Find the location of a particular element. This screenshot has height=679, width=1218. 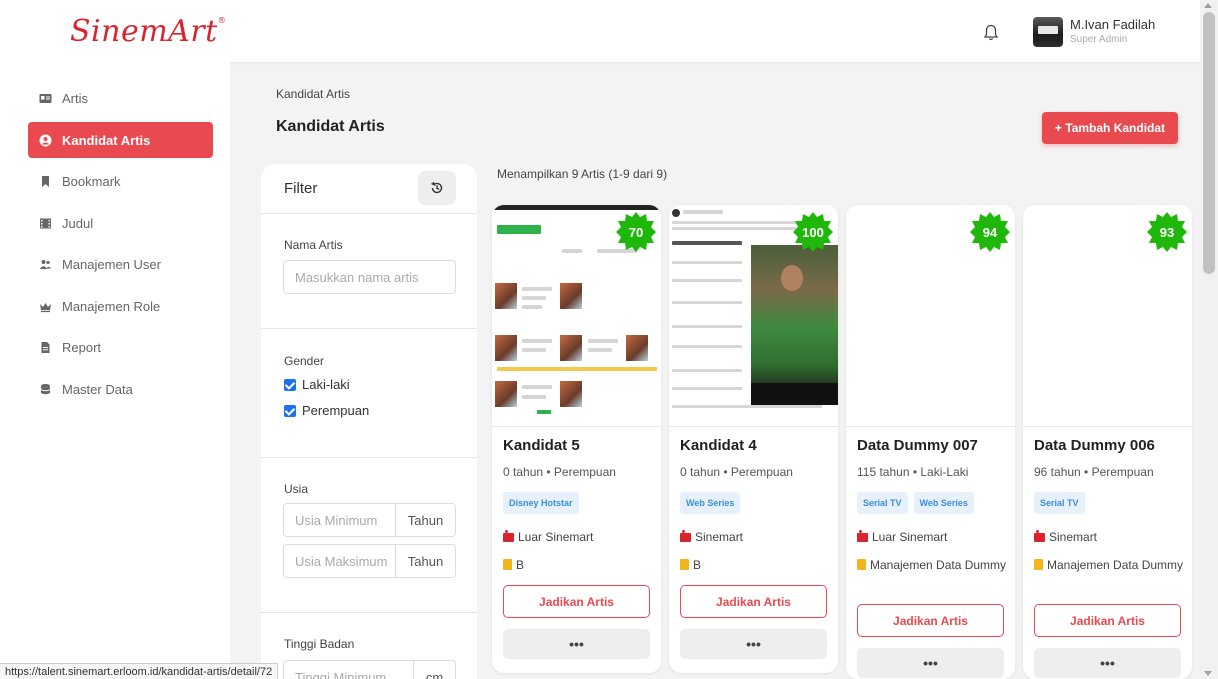

age-max-input-group: Usia Maksimum Tahun is located at coordinates (369, 561).